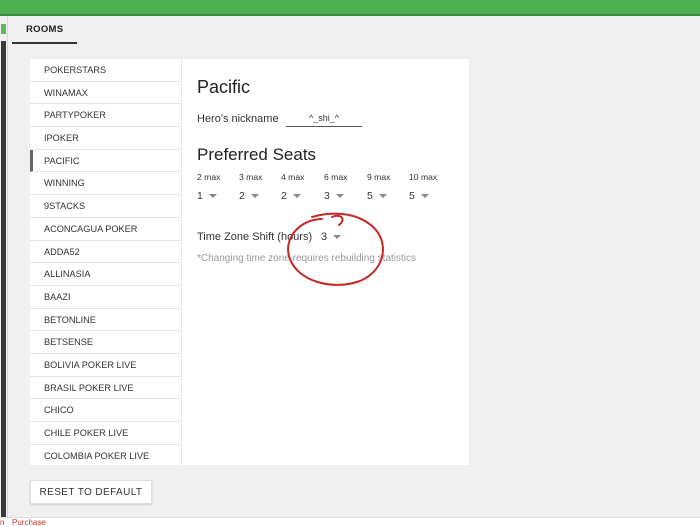  Describe the element at coordinates (251, 177) in the screenshot. I see `seat-label: 3 max` at that location.